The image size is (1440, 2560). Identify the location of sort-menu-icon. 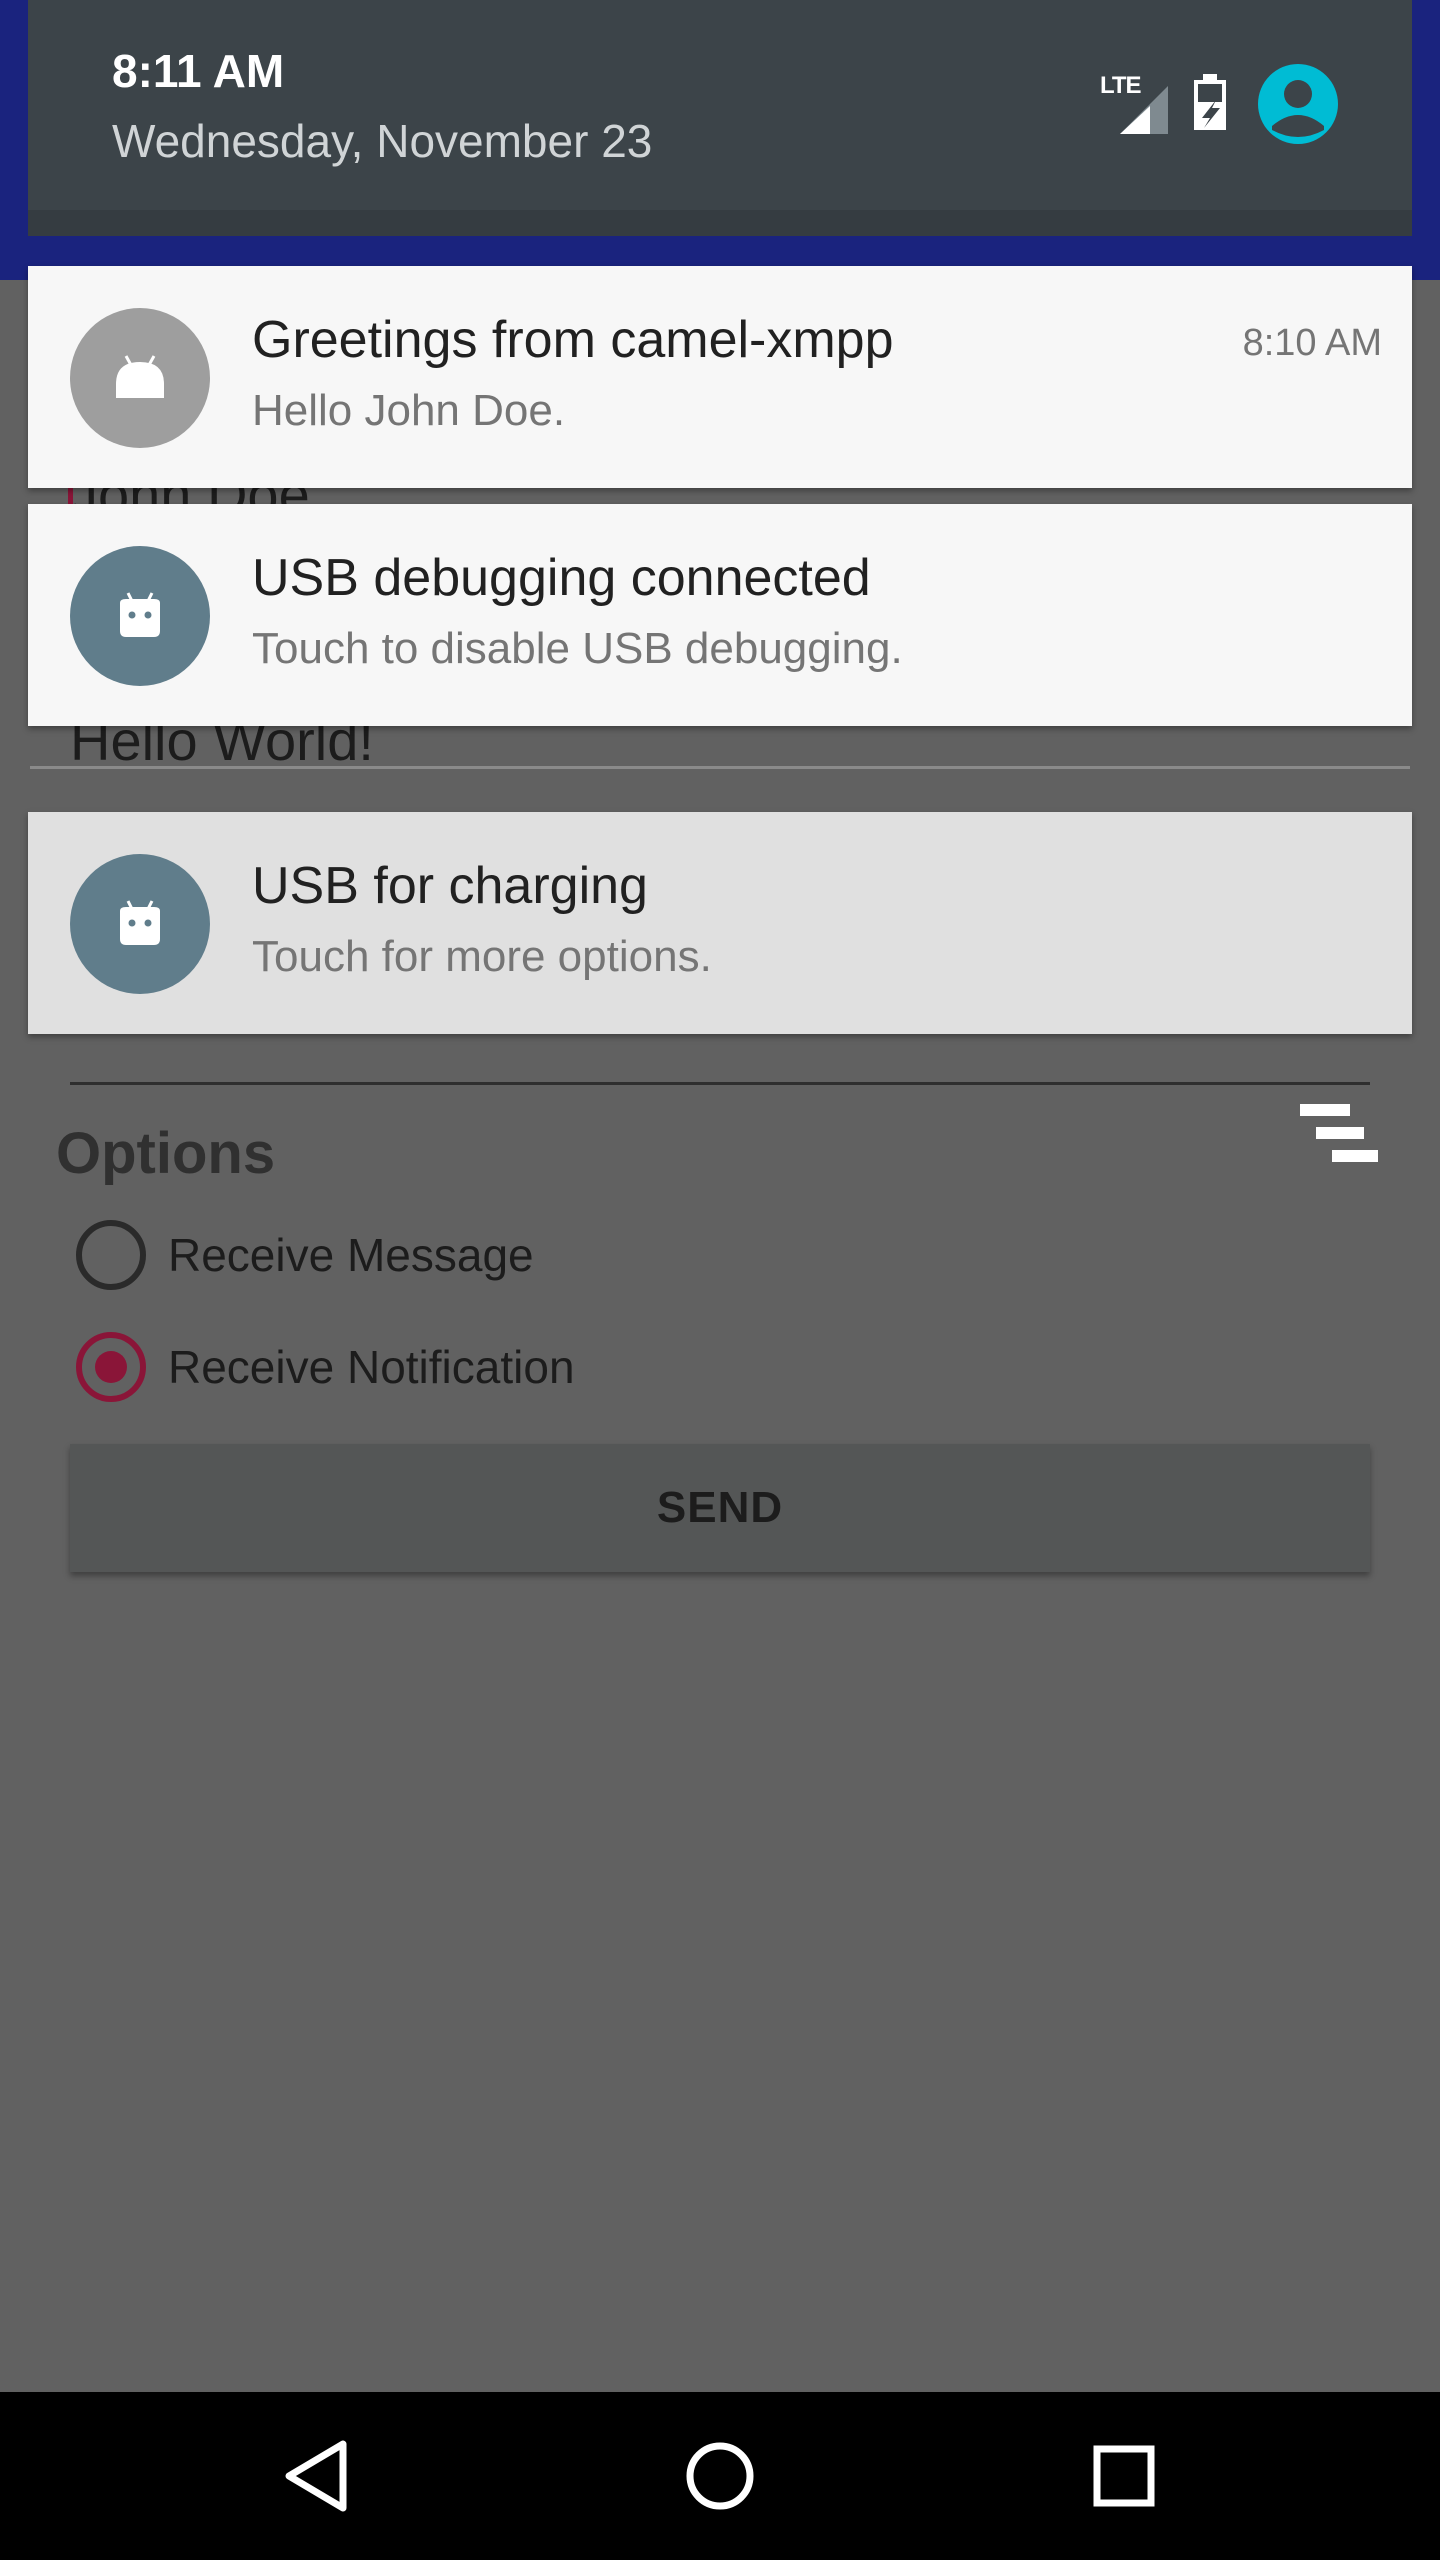
(1339, 1133).